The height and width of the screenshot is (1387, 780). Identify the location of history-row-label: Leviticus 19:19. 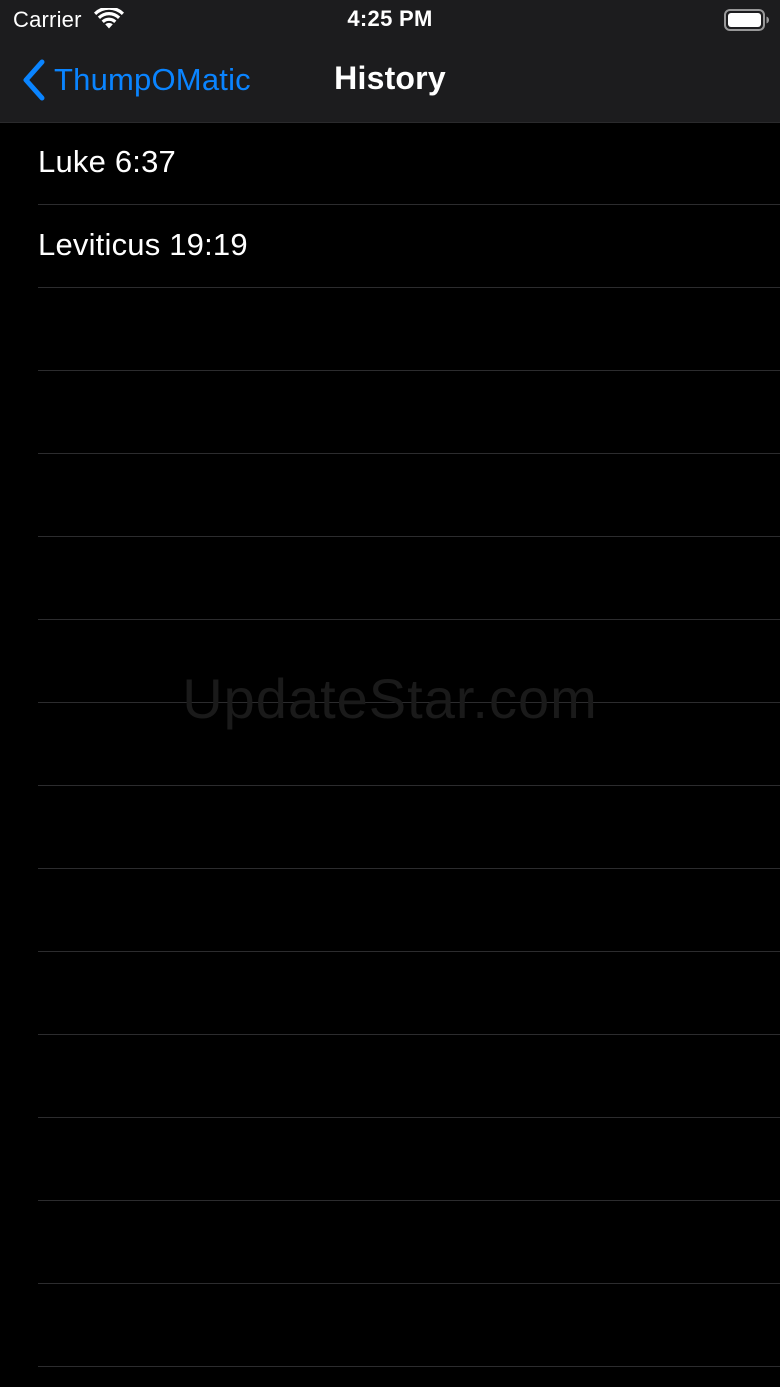
(143, 244).